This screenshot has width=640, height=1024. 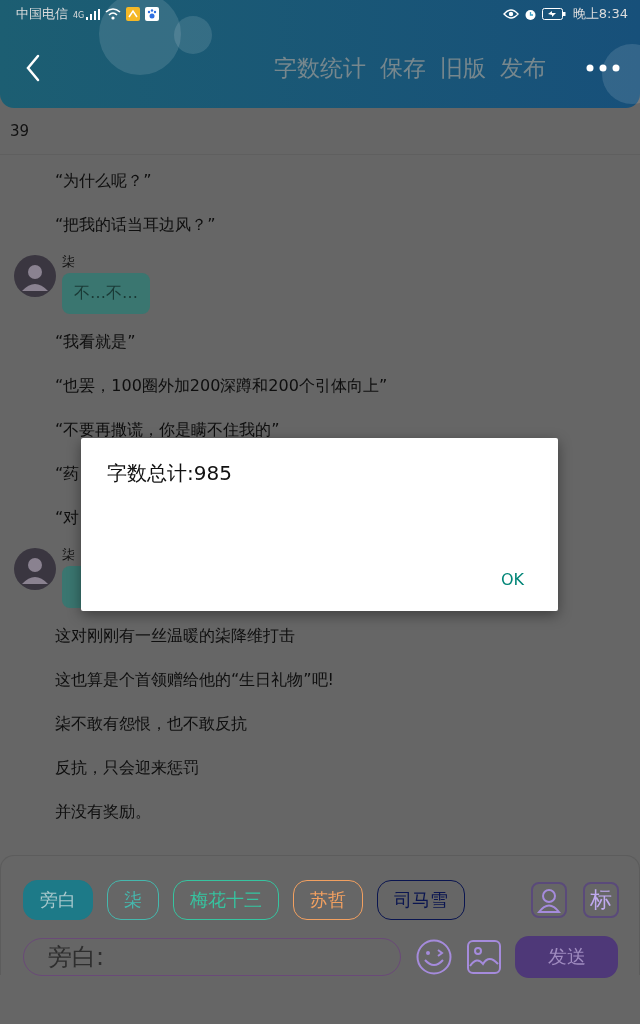 I want to click on more-icon, so click(x=603, y=68).